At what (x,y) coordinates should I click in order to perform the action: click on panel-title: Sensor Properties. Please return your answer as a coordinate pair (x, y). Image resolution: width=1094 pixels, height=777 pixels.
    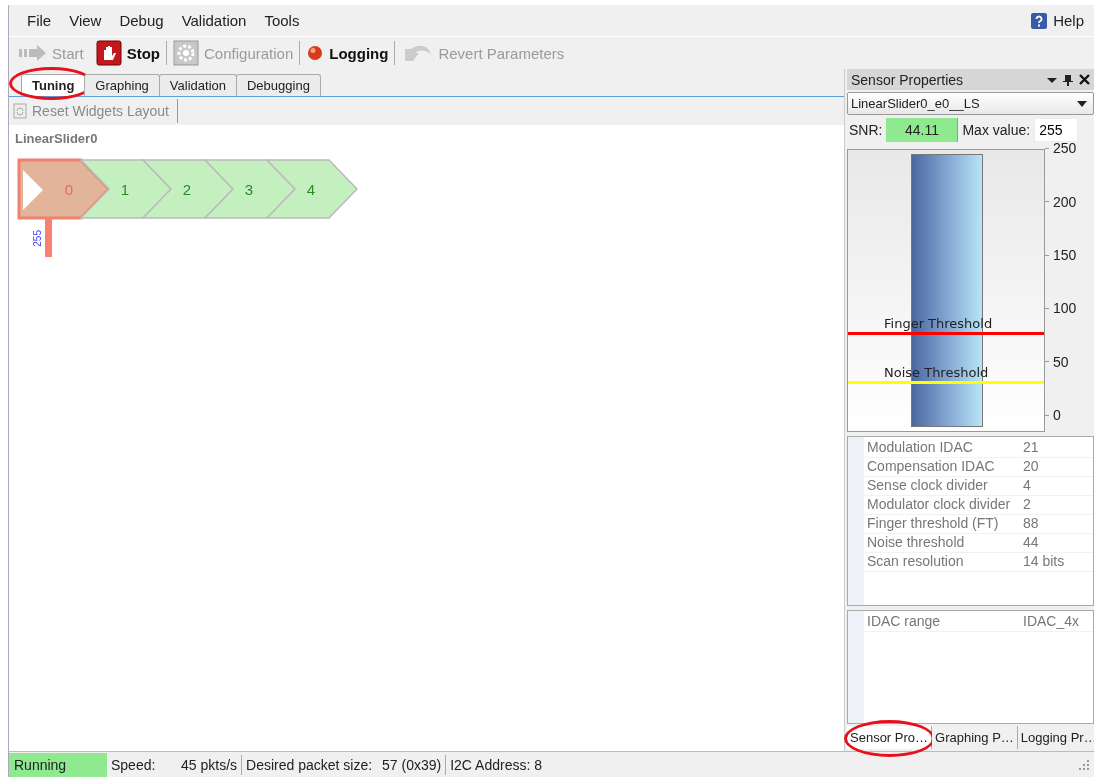
    Looking at the image, I should click on (908, 79).